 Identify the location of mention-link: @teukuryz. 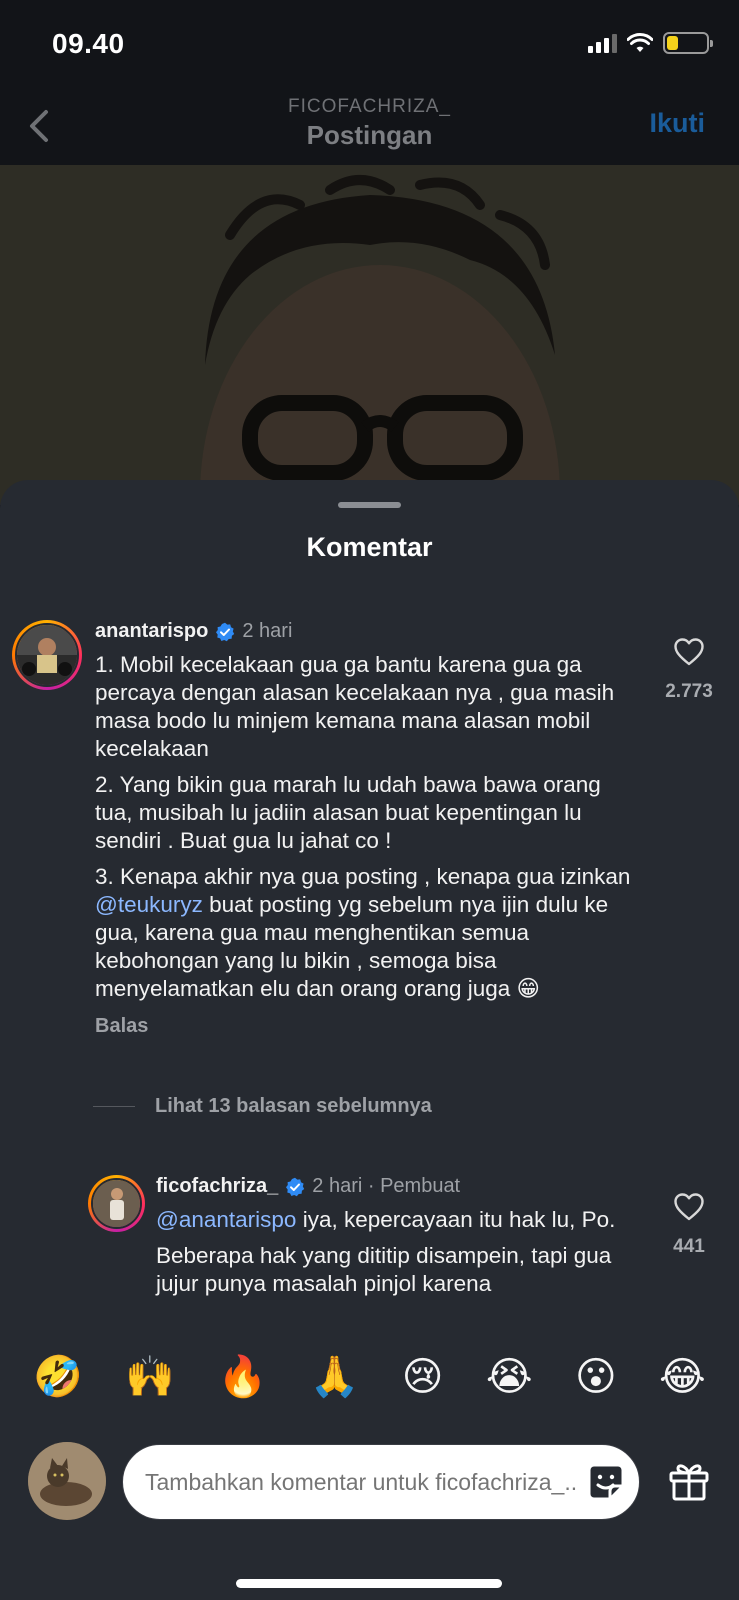
(149, 904).